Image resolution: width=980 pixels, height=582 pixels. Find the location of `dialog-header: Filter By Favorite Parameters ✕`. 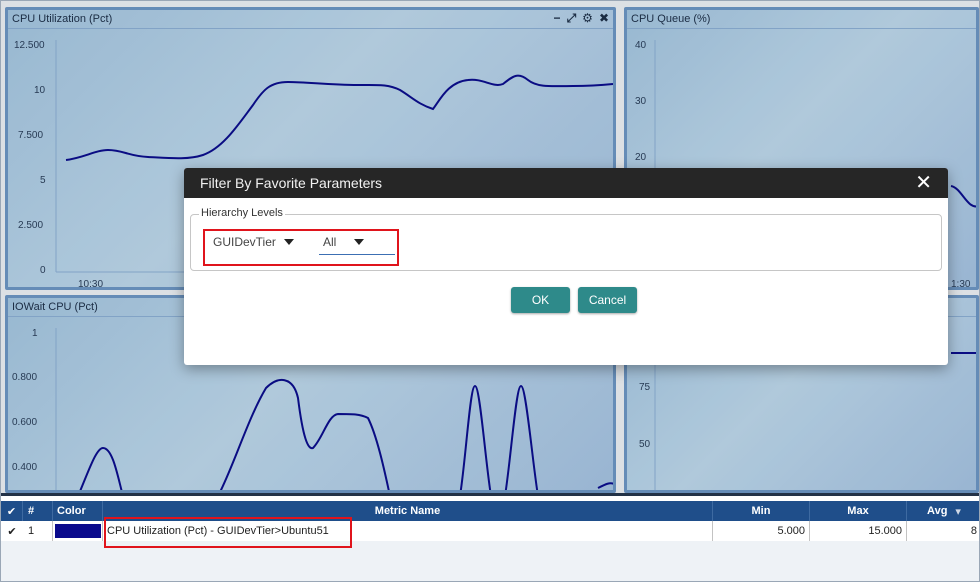

dialog-header: Filter By Favorite Parameters ✕ is located at coordinates (566, 183).